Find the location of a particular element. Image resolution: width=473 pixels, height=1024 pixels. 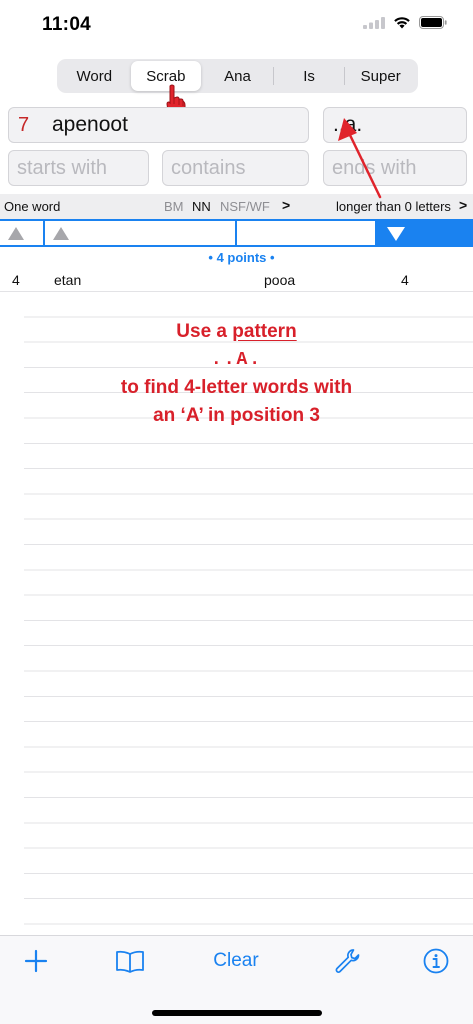

points-group-header: • 4 points • is located at coordinates (241, 257).